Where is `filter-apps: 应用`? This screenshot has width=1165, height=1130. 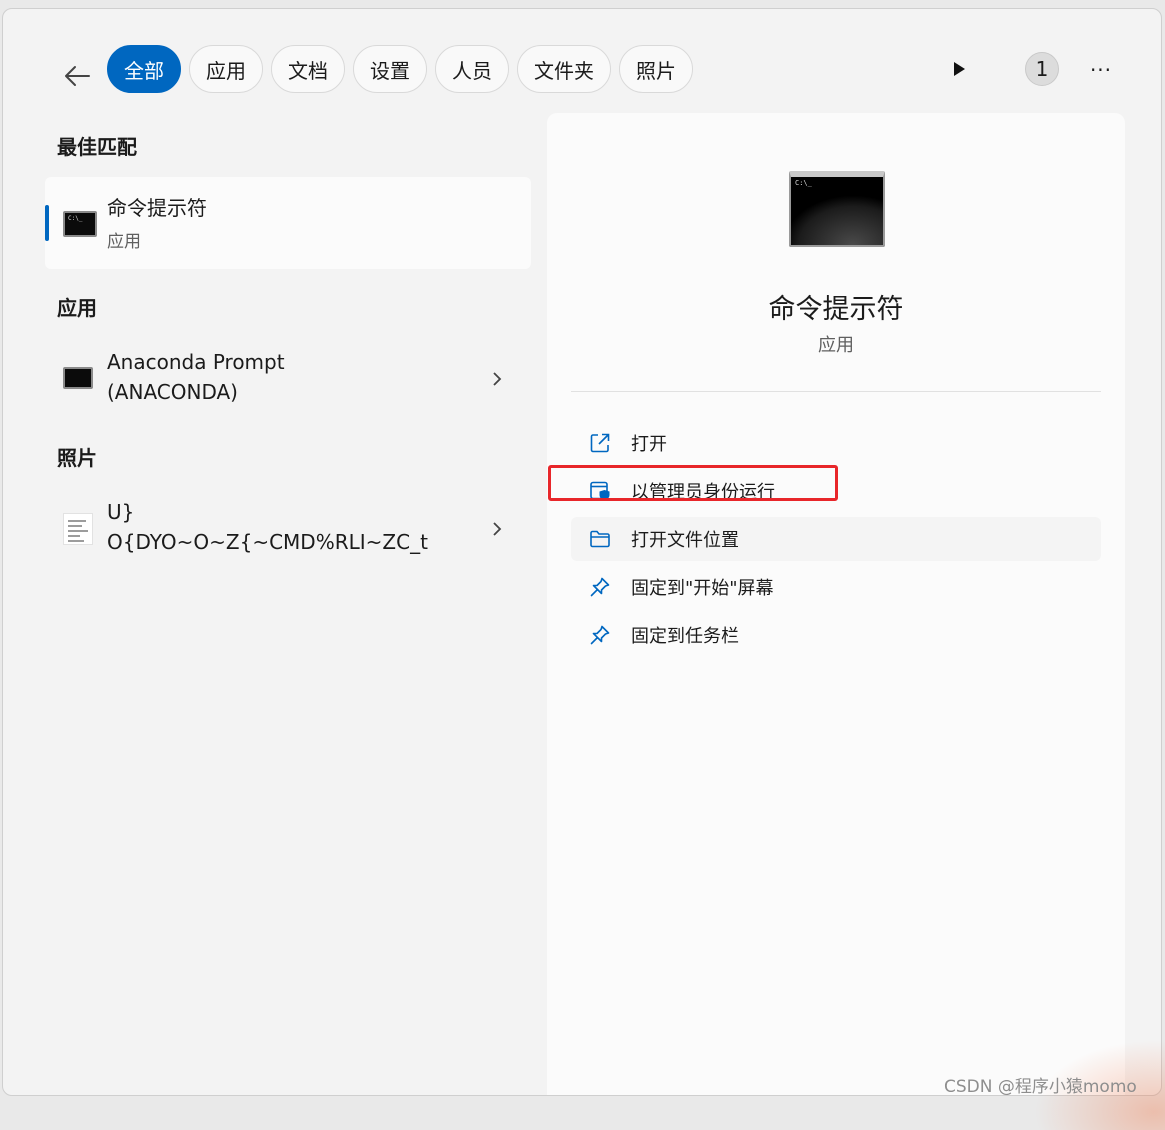 filter-apps: 应用 is located at coordinates (226, 69).